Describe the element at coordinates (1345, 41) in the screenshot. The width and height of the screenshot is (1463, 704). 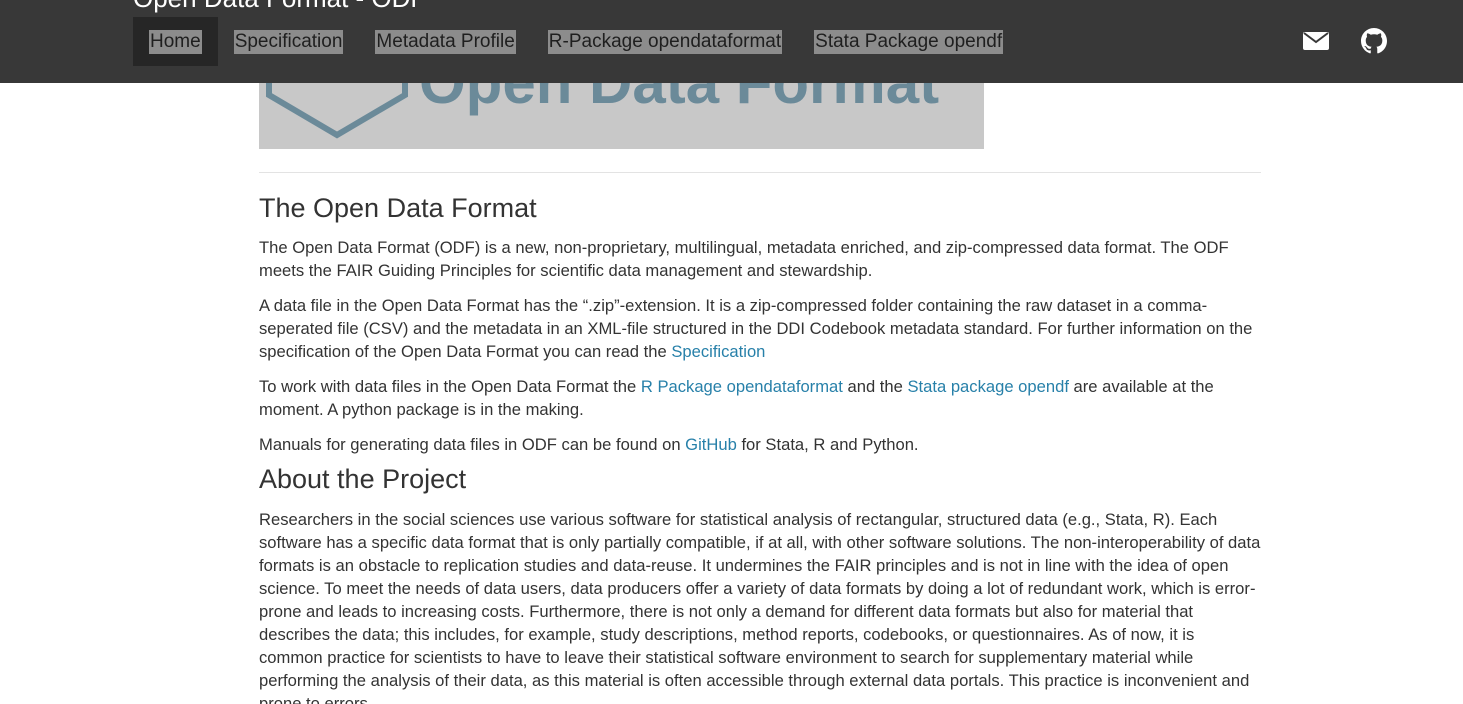
I see `nav-icon-group` at that location.